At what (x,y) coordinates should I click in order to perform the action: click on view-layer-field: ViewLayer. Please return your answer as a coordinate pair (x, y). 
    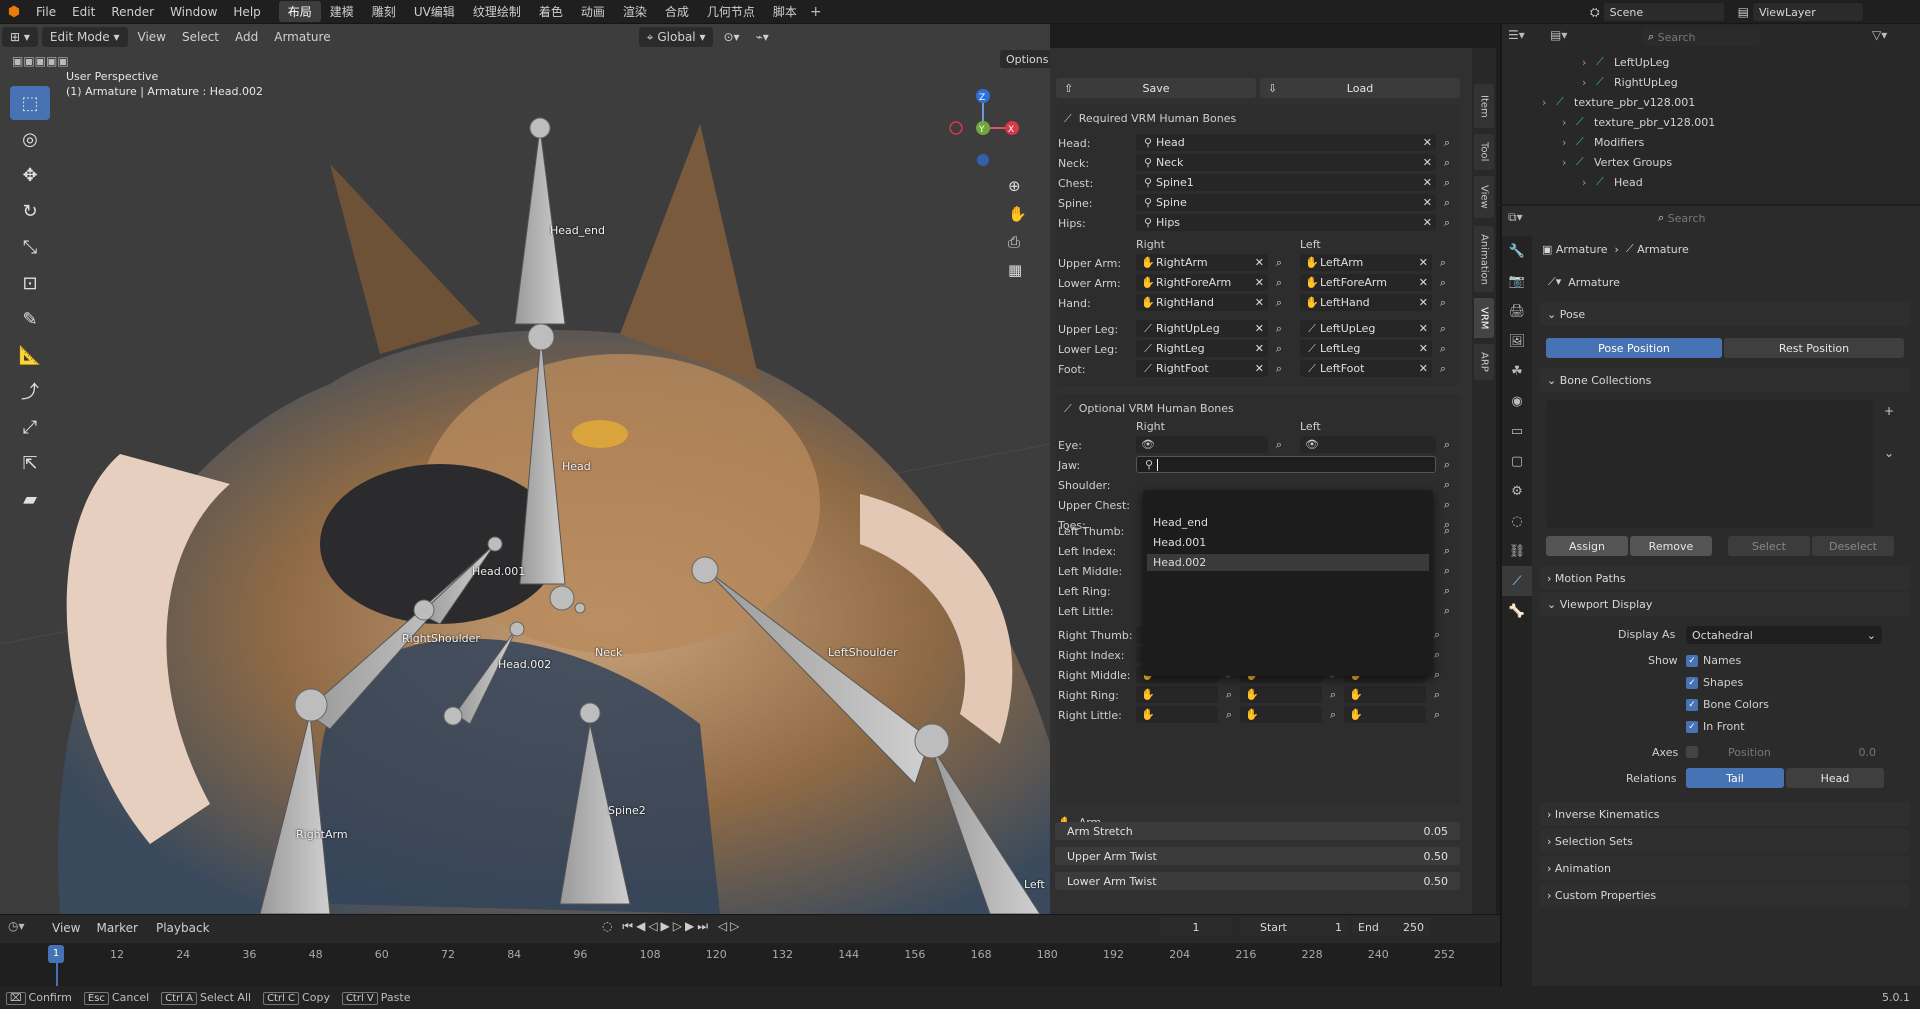
    Looking at the image, I should click on (1807, 12).